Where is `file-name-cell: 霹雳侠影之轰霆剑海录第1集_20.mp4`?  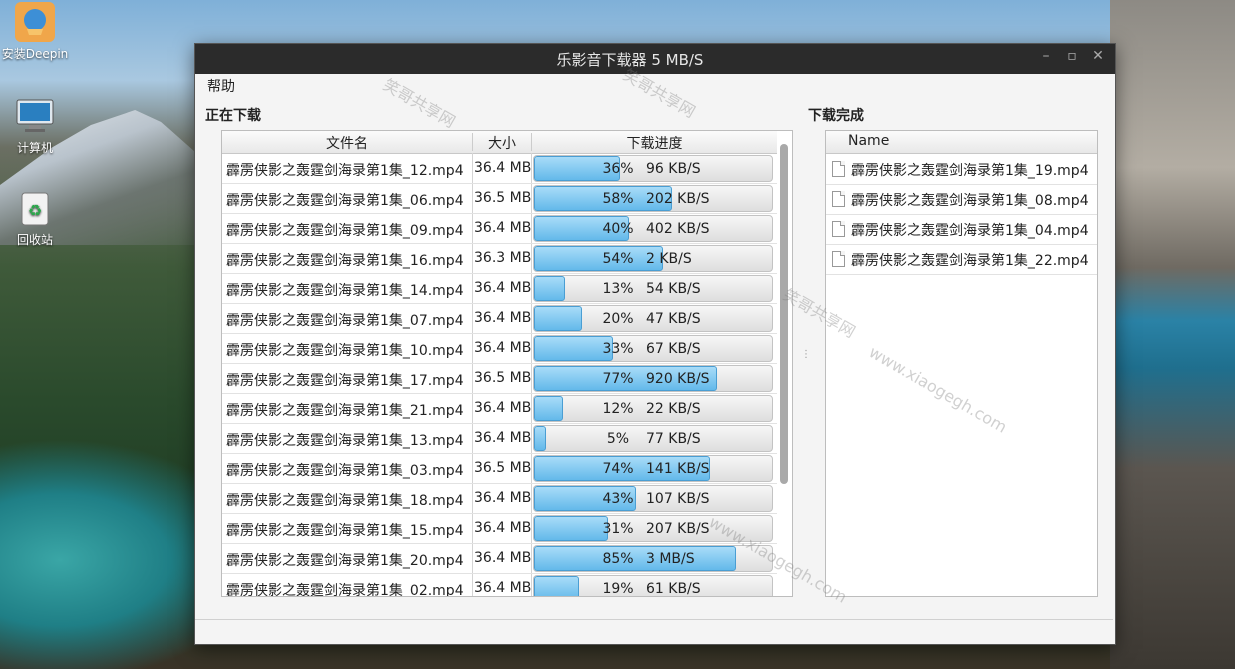 file-name-cell: 霹雳侠影之轰霆剑海录第1集_20.mp4 is located at coordinates (345, 561).